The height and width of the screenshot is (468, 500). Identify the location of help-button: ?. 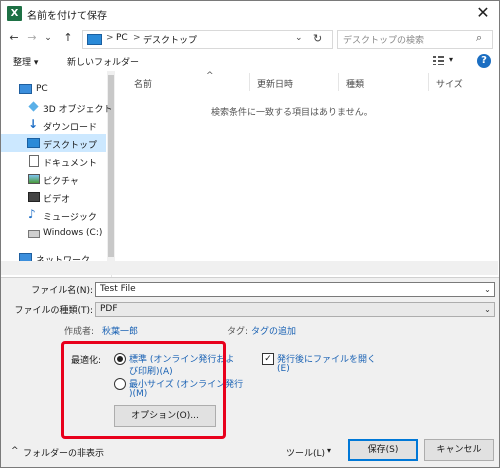
(484, 61).